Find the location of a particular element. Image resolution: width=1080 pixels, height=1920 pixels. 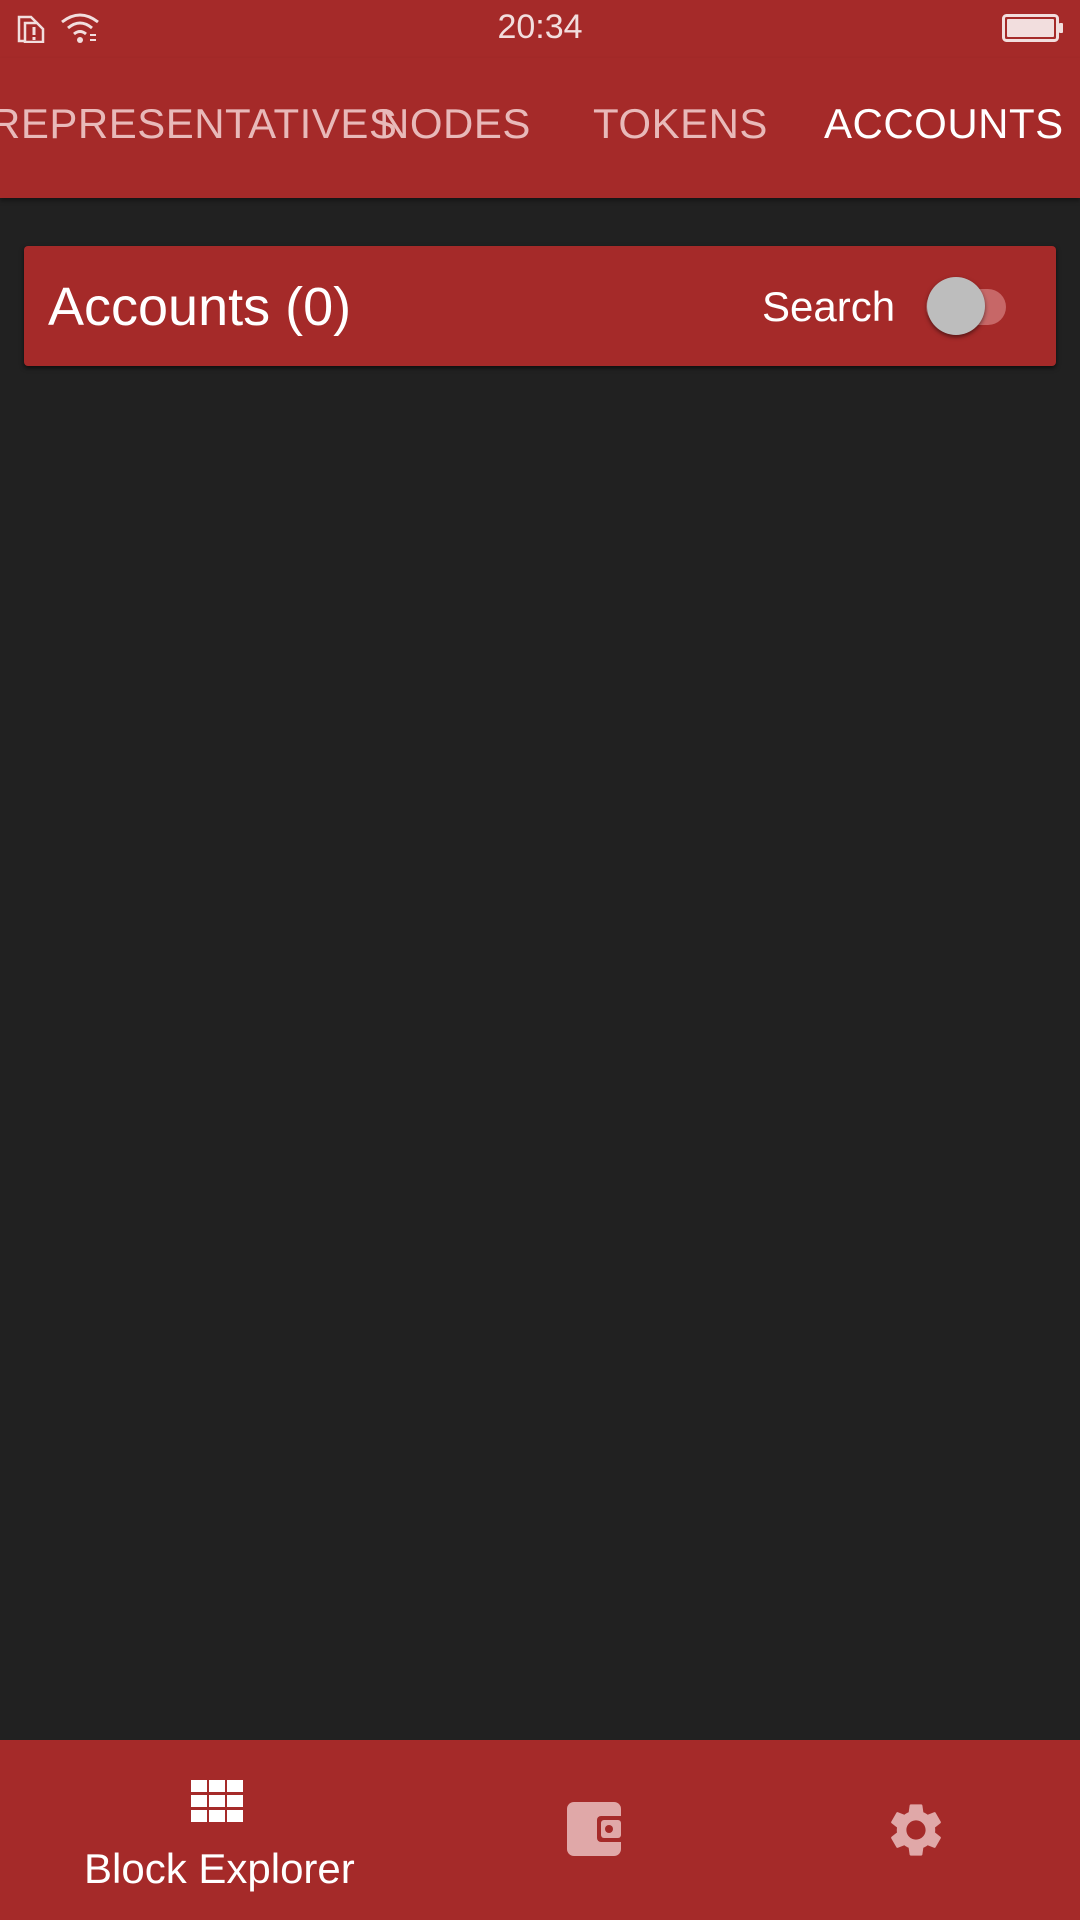

nav-settings is located at coordinates (909, 1830).